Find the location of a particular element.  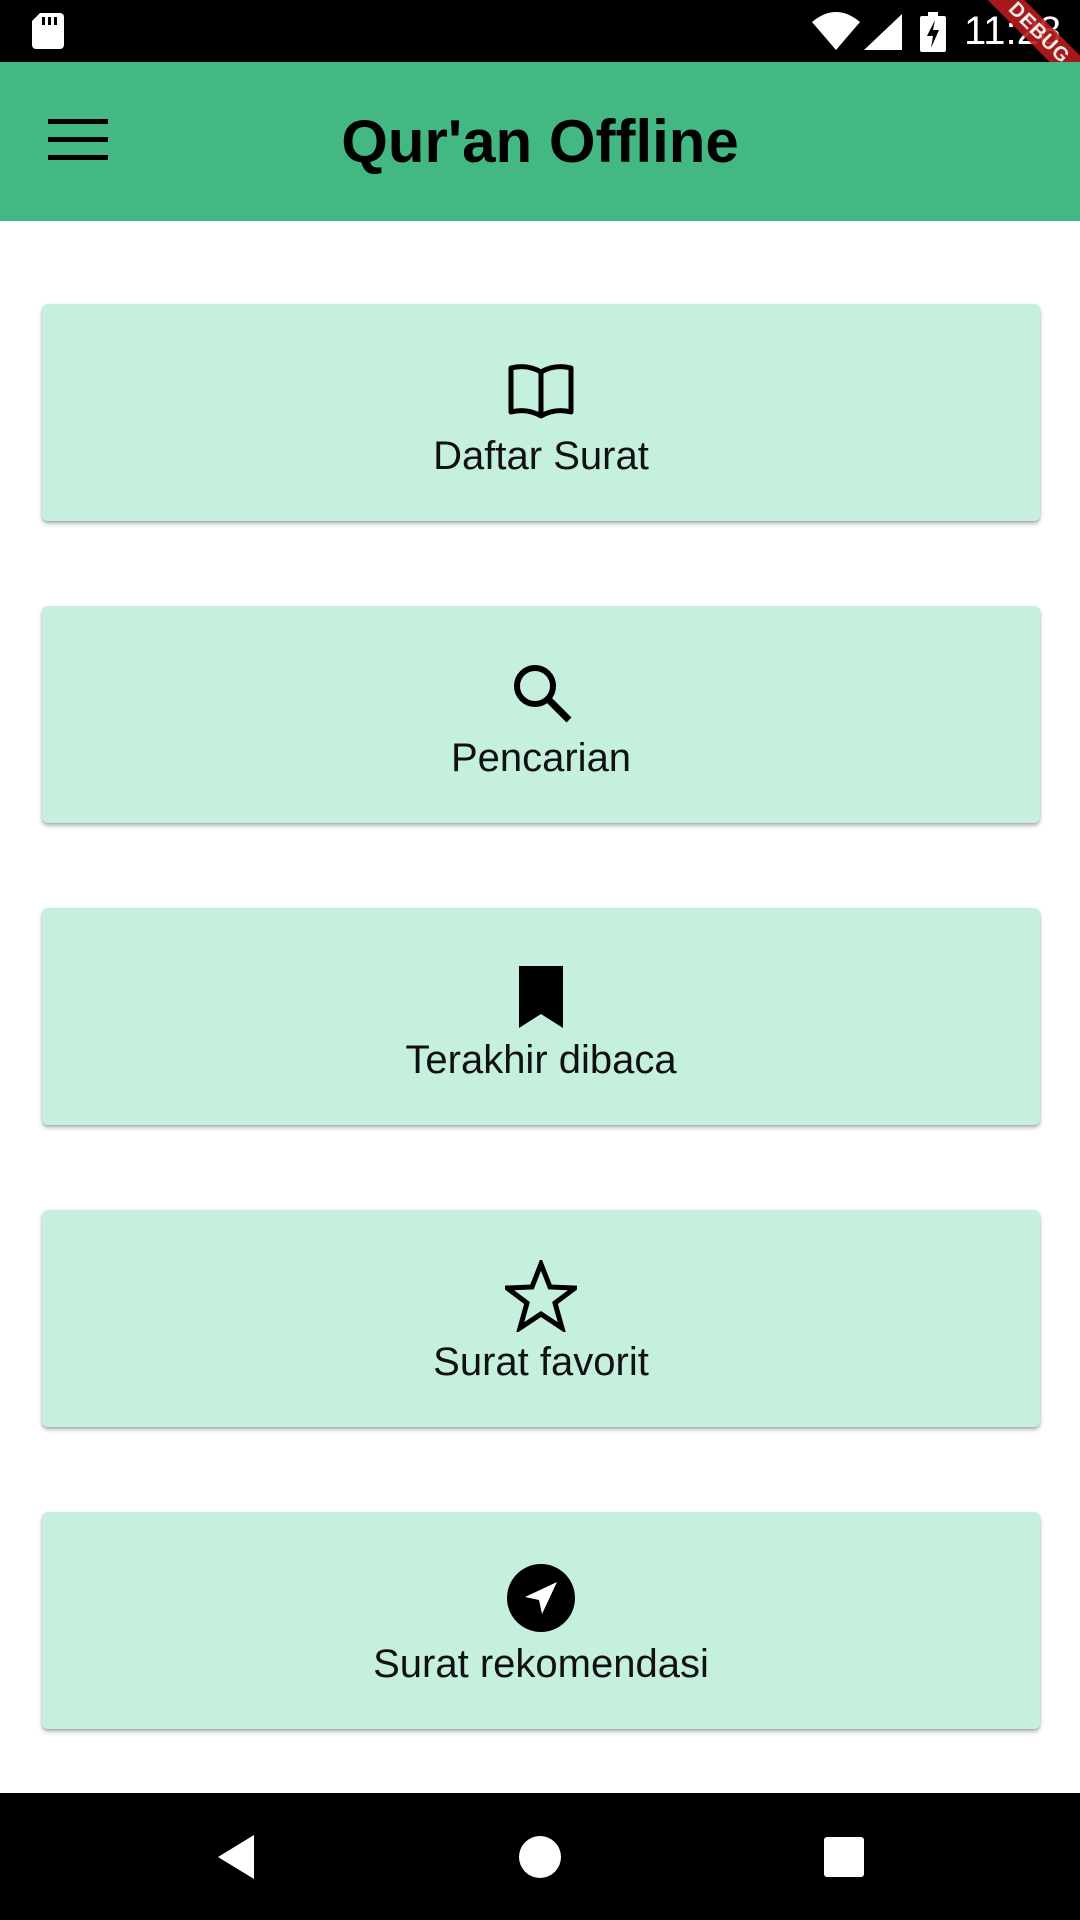

home-icon is located at coordinates (540, 1857).